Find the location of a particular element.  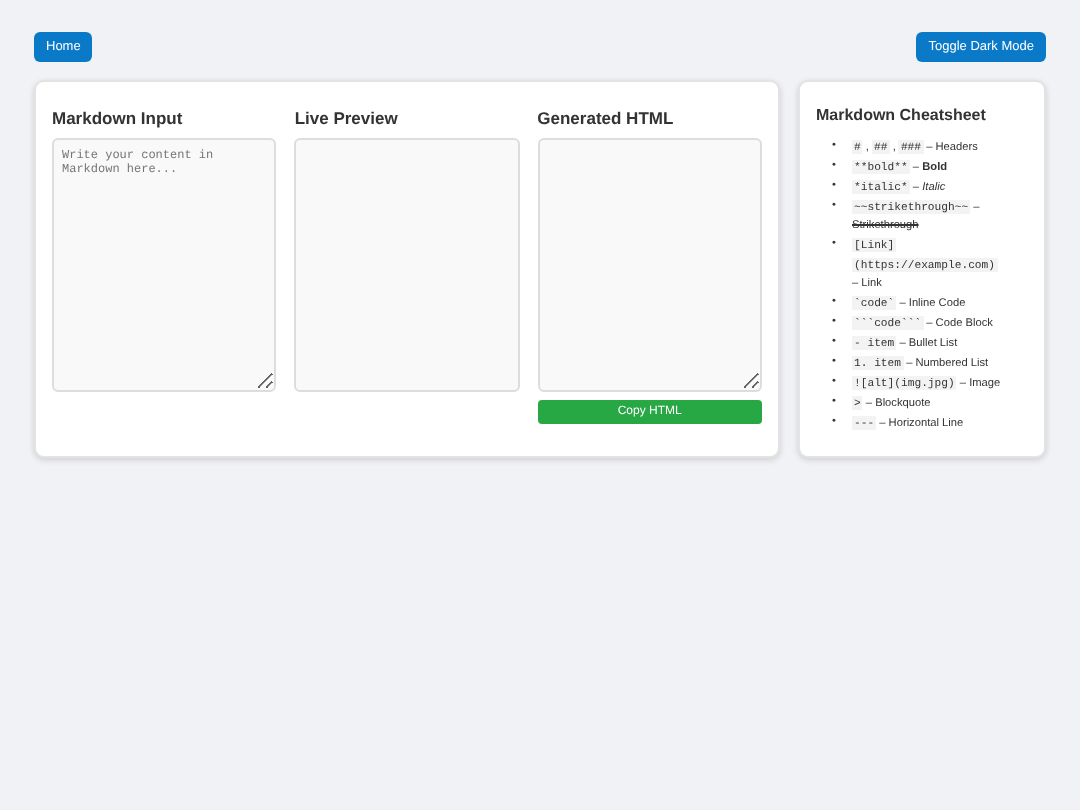

panel-title: Generated HTML is located at coordinates (606, 118).